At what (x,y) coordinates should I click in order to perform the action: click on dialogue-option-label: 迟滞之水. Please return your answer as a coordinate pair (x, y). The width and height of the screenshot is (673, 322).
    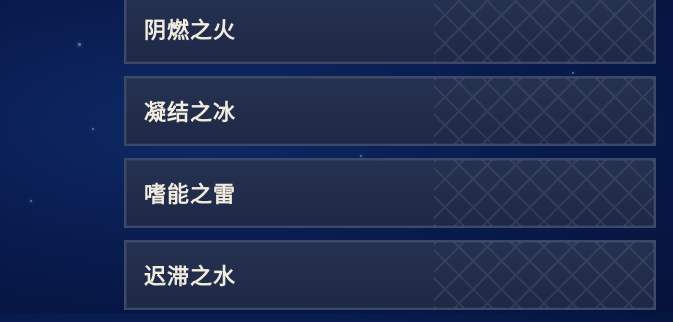
    Looking at the image, I should click on (190, 277).